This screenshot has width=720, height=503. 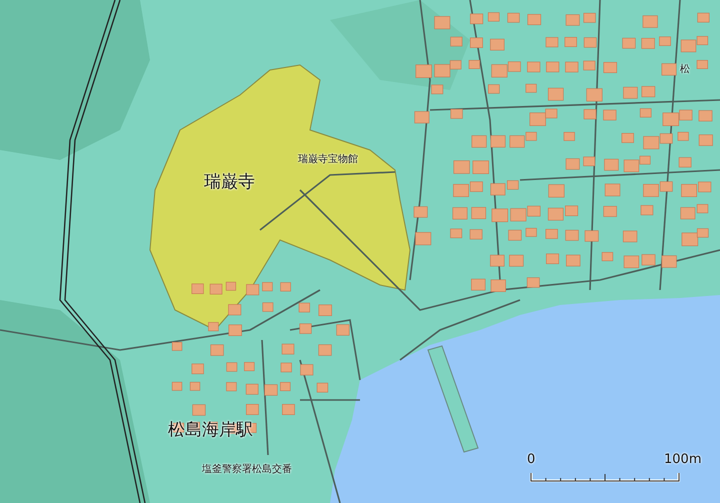 I want to click on facility-label: 塩釜警察署松島交番, so click(x=247, y=469).